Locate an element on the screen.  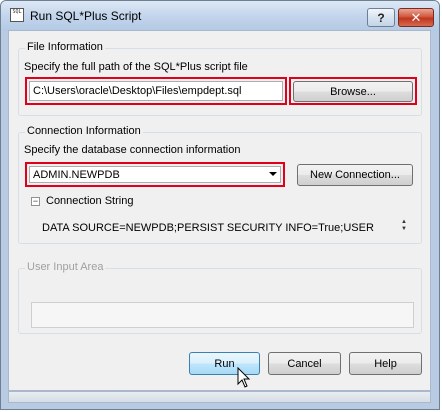
connection-select-value: ADMIN.NEWPDB is located at coordinates (76, 174).